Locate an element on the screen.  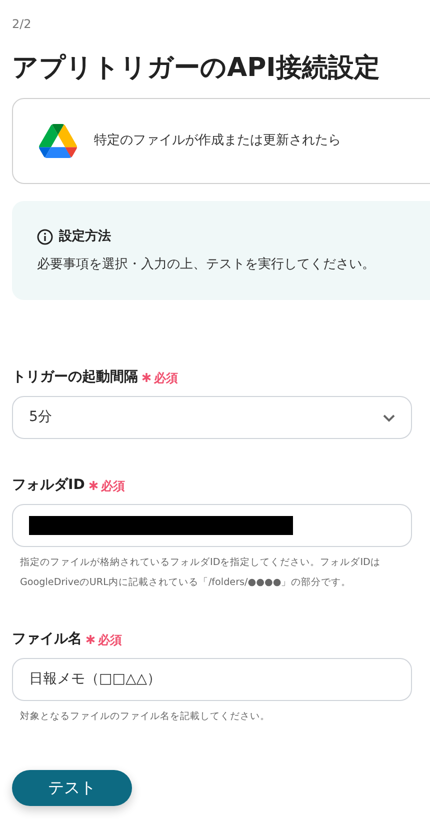
interval-select: 5分 is located at coordinates (212, 417).